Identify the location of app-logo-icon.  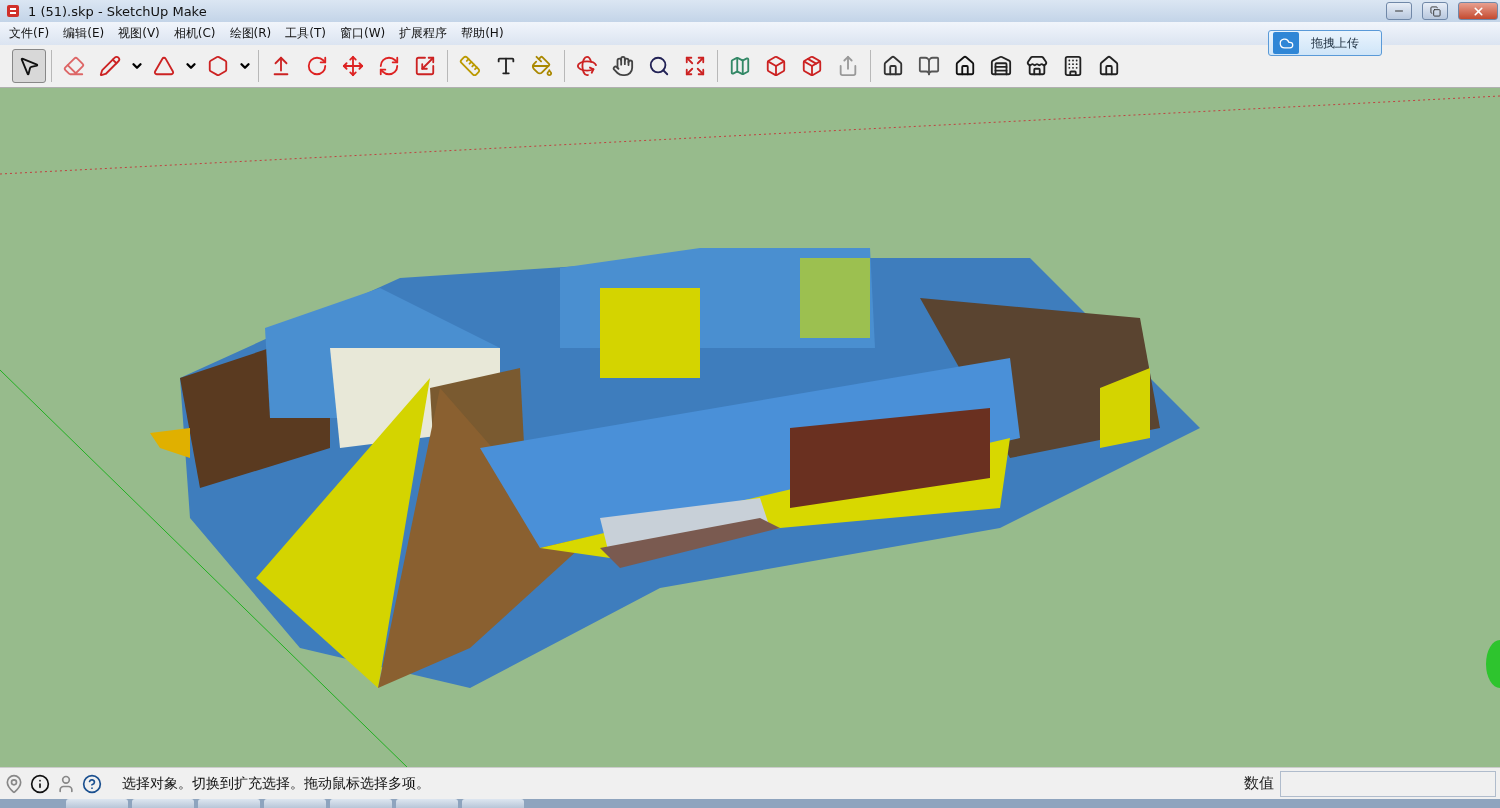
(13, 11).